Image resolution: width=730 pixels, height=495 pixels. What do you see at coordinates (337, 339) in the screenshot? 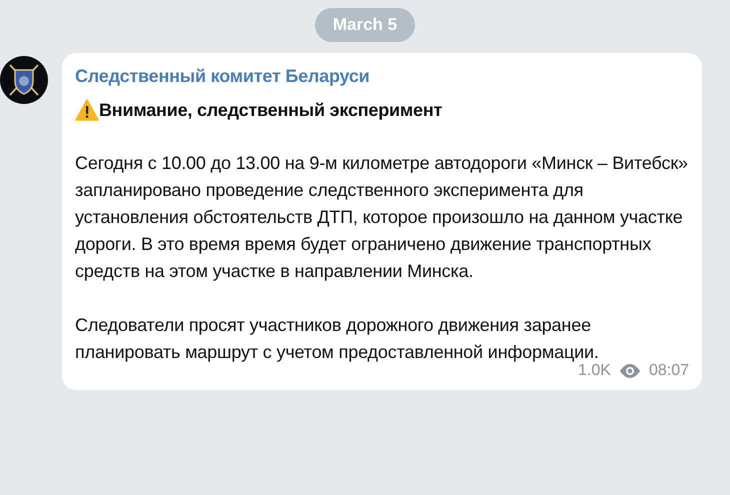
I see `message-paragraph: Следователи просят участников дорожного движения заранее планировать маршрут с учетом предоставленной информации.` at bounding box center [337, 339].